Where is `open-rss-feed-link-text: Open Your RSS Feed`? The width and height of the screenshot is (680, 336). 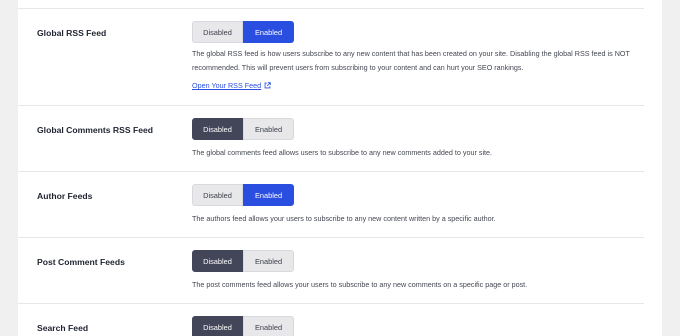 open-rss-feed-link-text: Open Your RSS Feed is located at coordinates (227, 85).